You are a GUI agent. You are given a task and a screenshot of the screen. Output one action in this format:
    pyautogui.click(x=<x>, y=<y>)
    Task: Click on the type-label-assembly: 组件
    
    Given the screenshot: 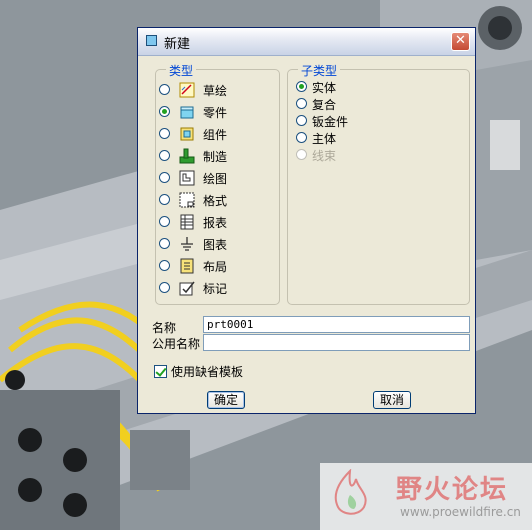 What is the action you would take?
    pyautogui.click(x=215, y=135)
    